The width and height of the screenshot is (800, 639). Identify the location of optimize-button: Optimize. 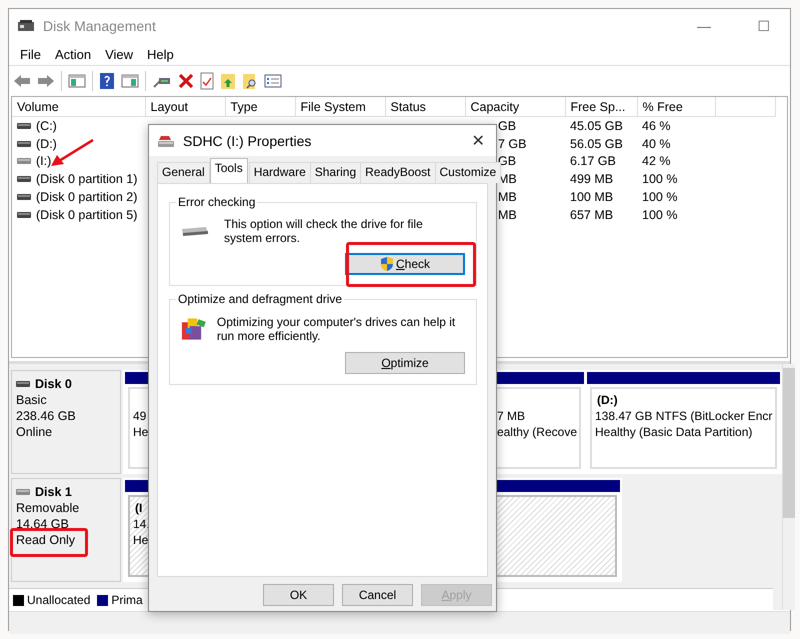
(405, 363).